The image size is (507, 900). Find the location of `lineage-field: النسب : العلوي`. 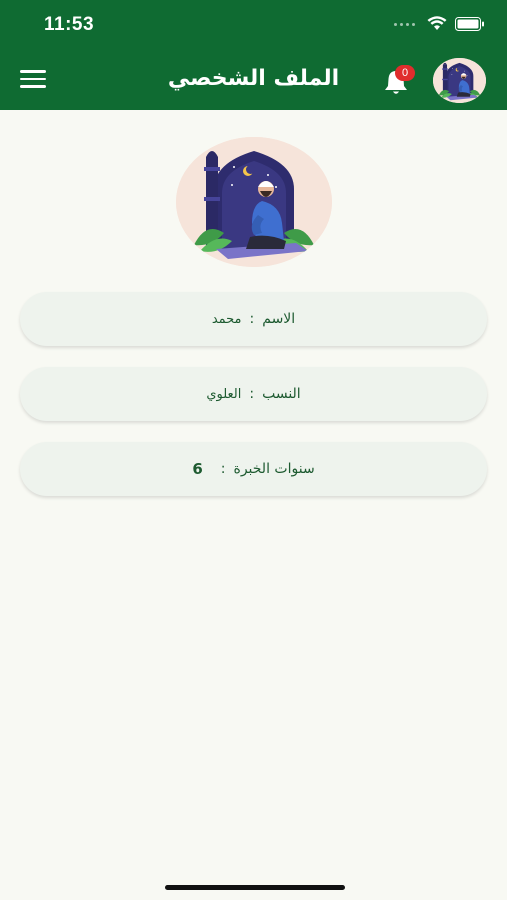

lineage-field: النسب : العلوي is located at coordinates (253, 394).